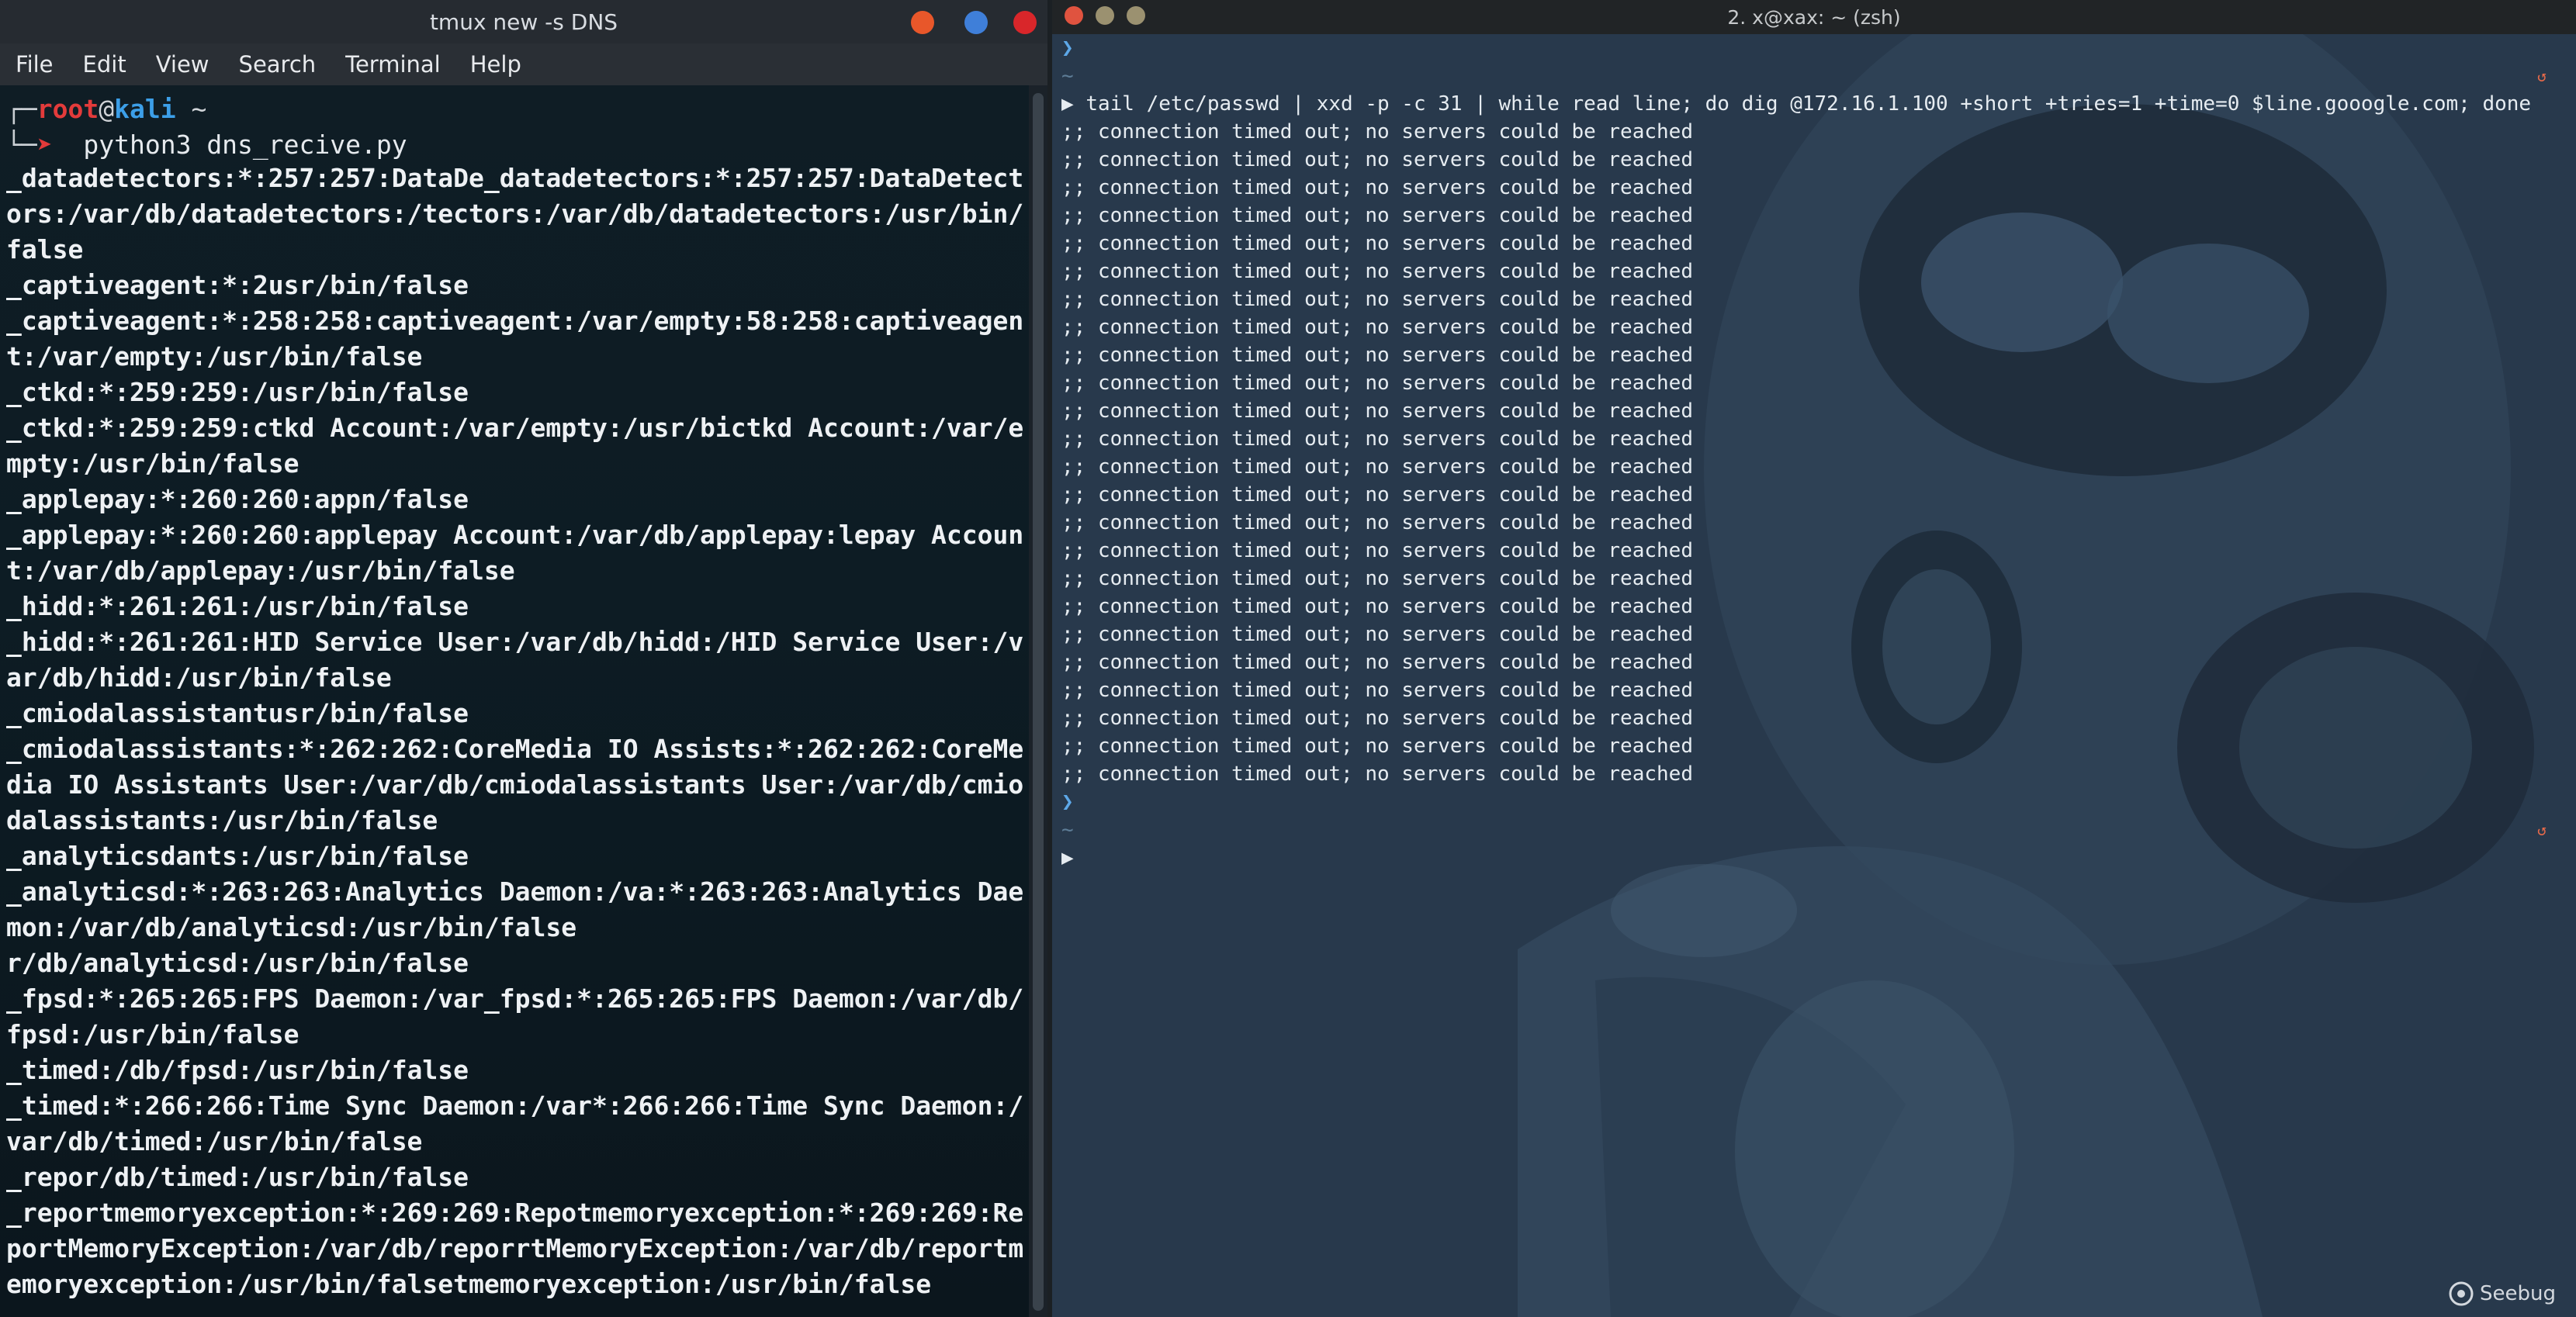  Describe the element at coordinates (516, 392) in the screenshot. I see `output-line: _ctkd:*:259:259:/usr/bin/false` at that location.